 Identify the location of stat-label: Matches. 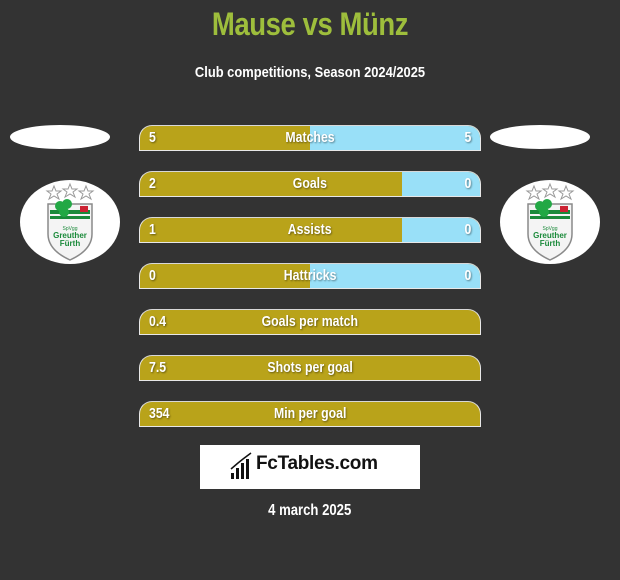
(310, 137).